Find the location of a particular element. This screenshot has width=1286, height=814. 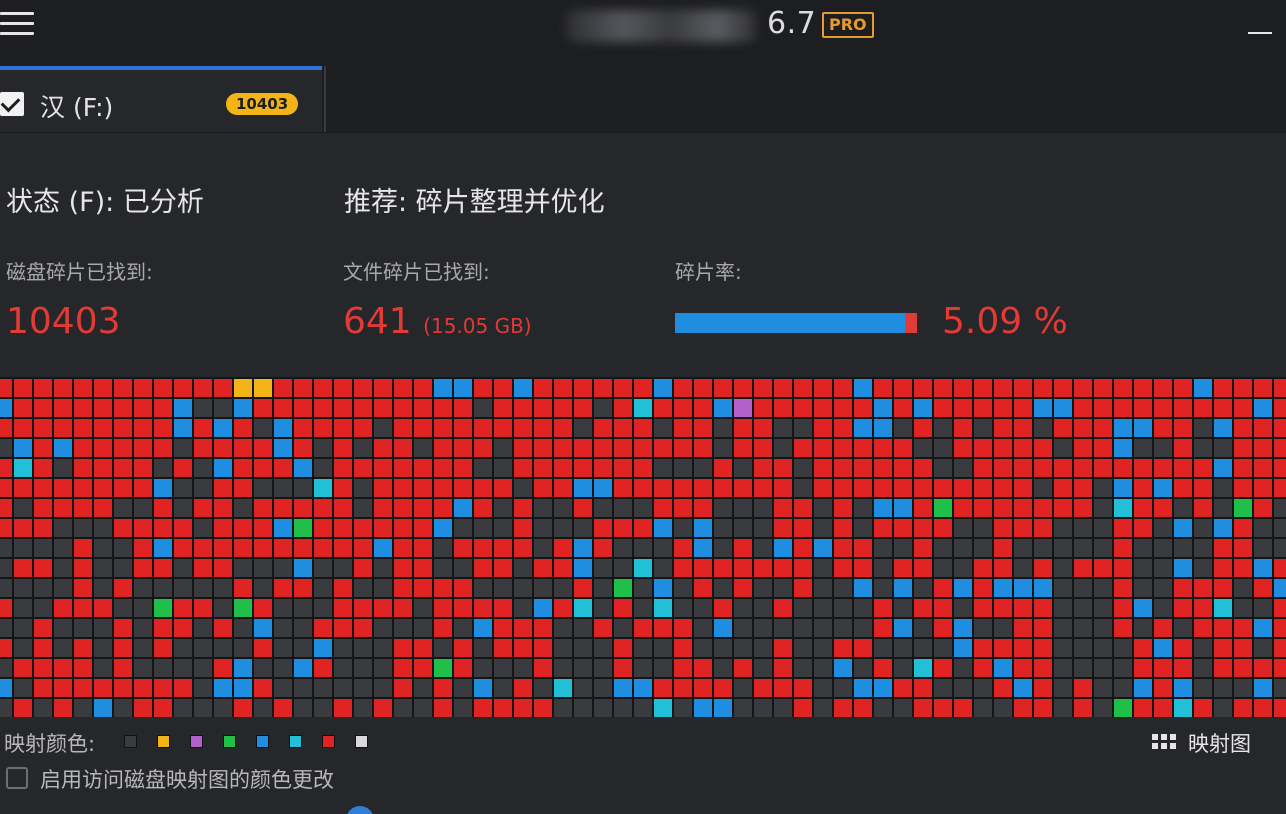

menu-icon is located at coordinates (17, 25).